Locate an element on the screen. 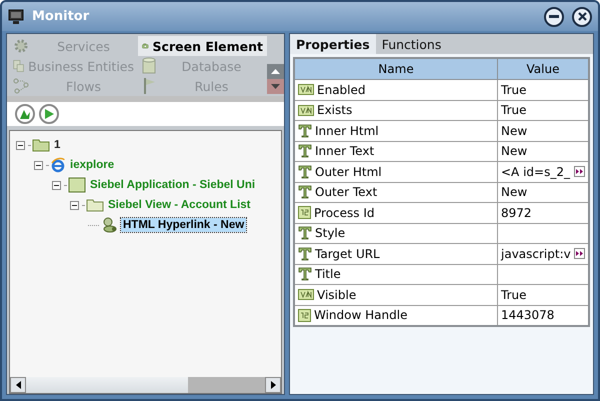  database-icon is located at coordinates (149, 66).